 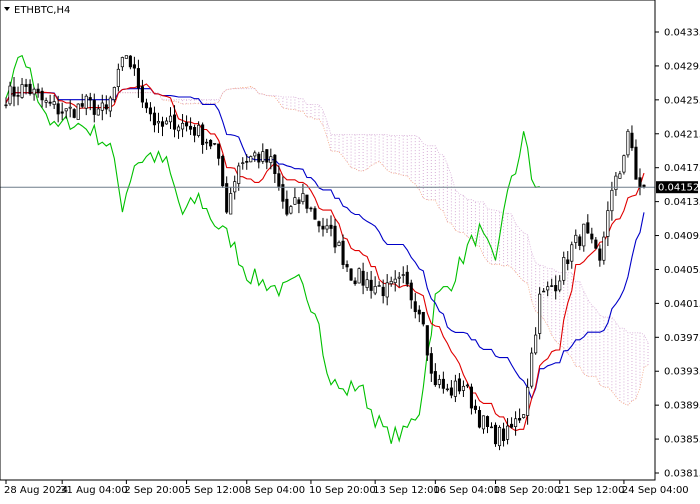 What do you see at coordinates (682, 372) in the screenshot?
I see `y-tick-label: 0.03935` at bounding box center [682, 372].